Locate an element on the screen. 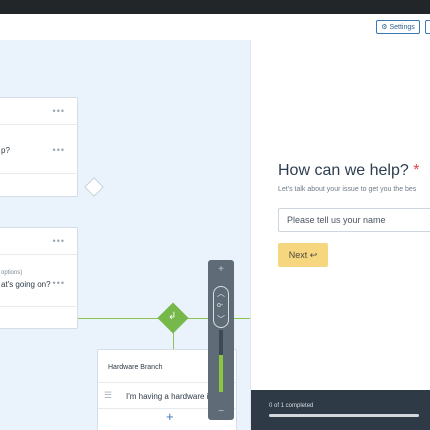 Image resolution: width=430 pixels, height=430 pixels. required-mark: * is located at coordinates (416, 170).